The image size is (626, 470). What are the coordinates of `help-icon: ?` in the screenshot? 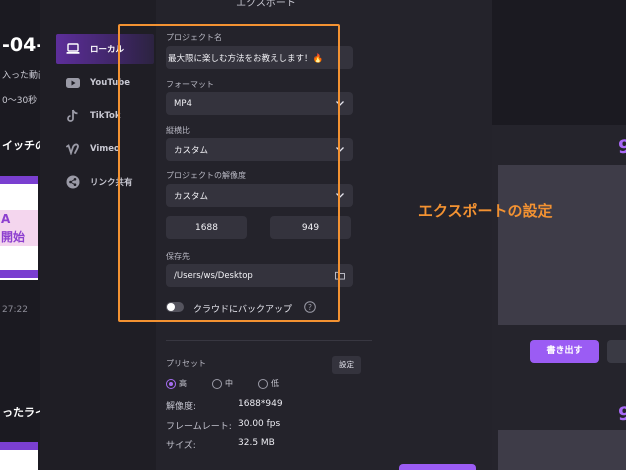 It's located at (310, 307).